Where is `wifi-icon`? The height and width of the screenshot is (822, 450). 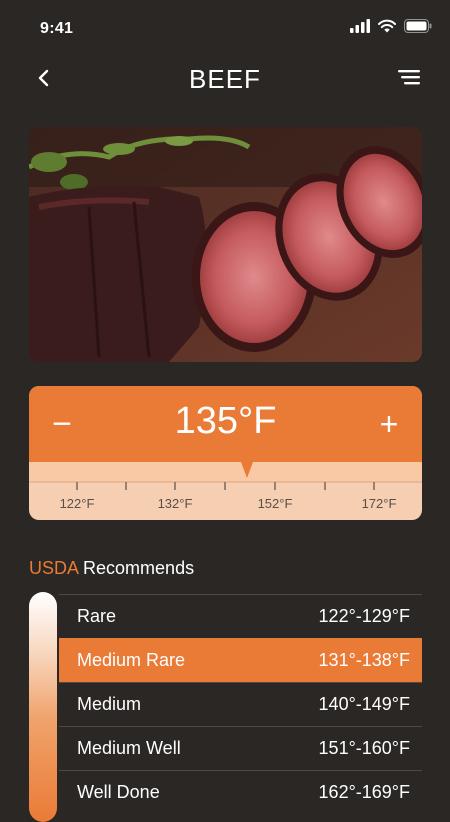
wifi-icon is located at coordinates (387, 26).